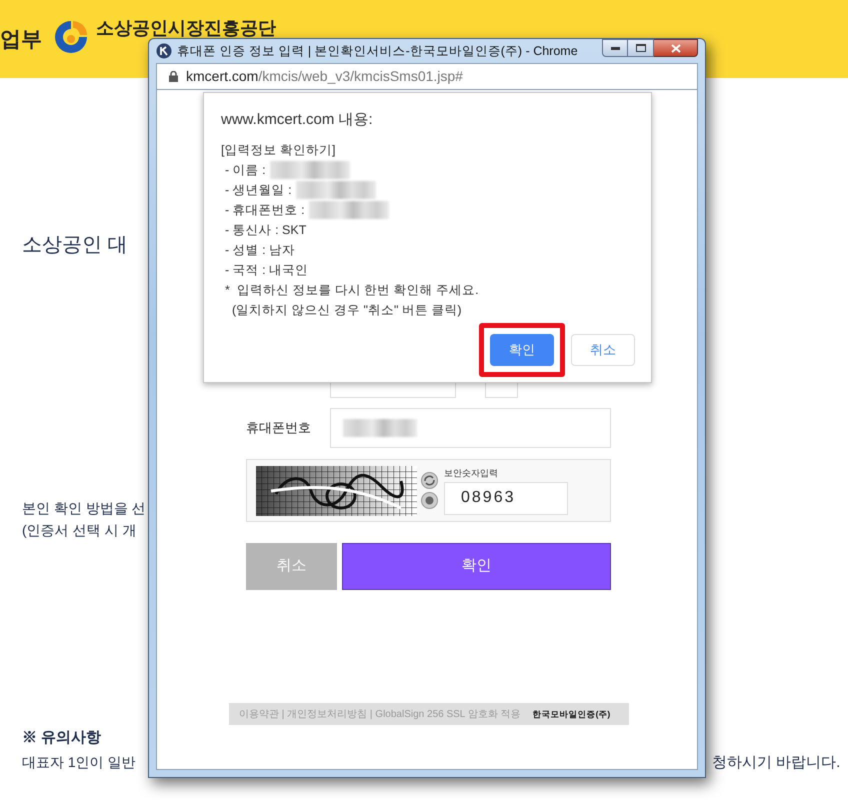  What do you see at coordinates (62, 738) in the screenshot?
I see `notice-title: ※ 유의사항` at bounding box center [62, 738].